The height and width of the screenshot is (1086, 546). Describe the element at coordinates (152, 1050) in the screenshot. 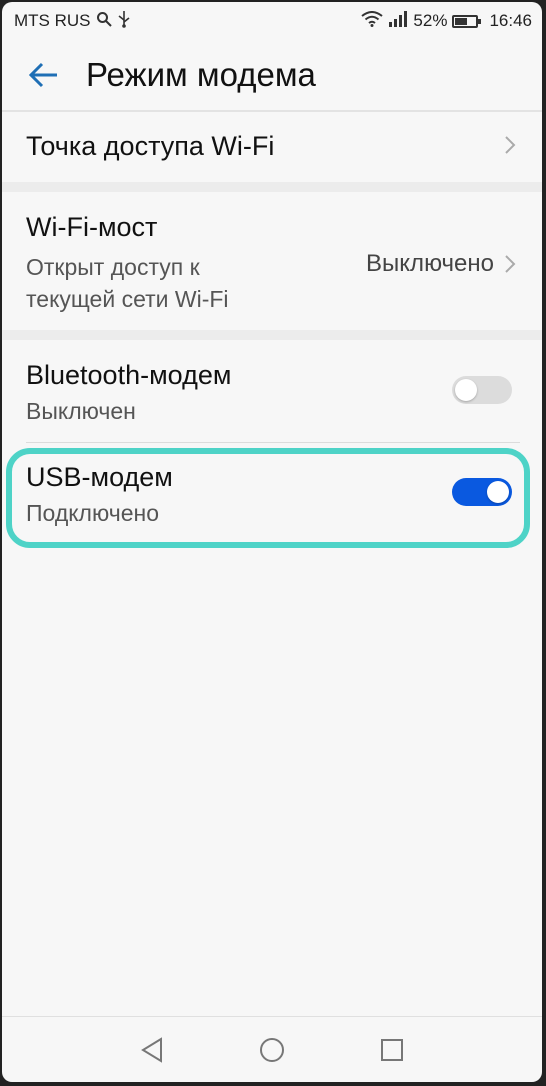

I see `nav-back-icon` at that location.